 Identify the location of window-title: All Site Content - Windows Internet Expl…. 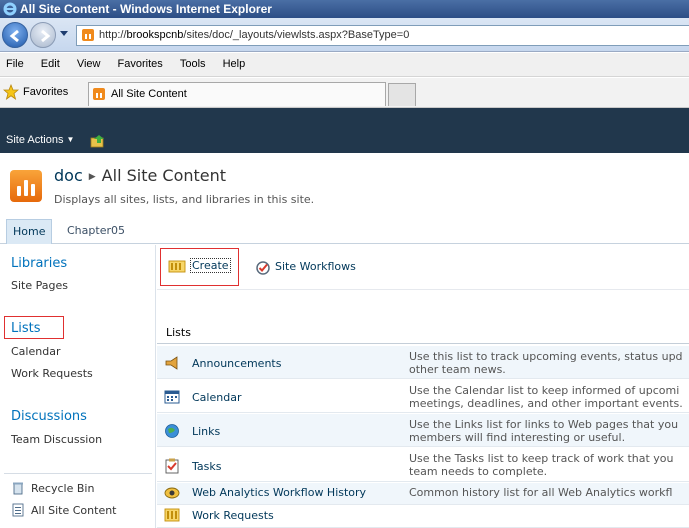
(146, 9).